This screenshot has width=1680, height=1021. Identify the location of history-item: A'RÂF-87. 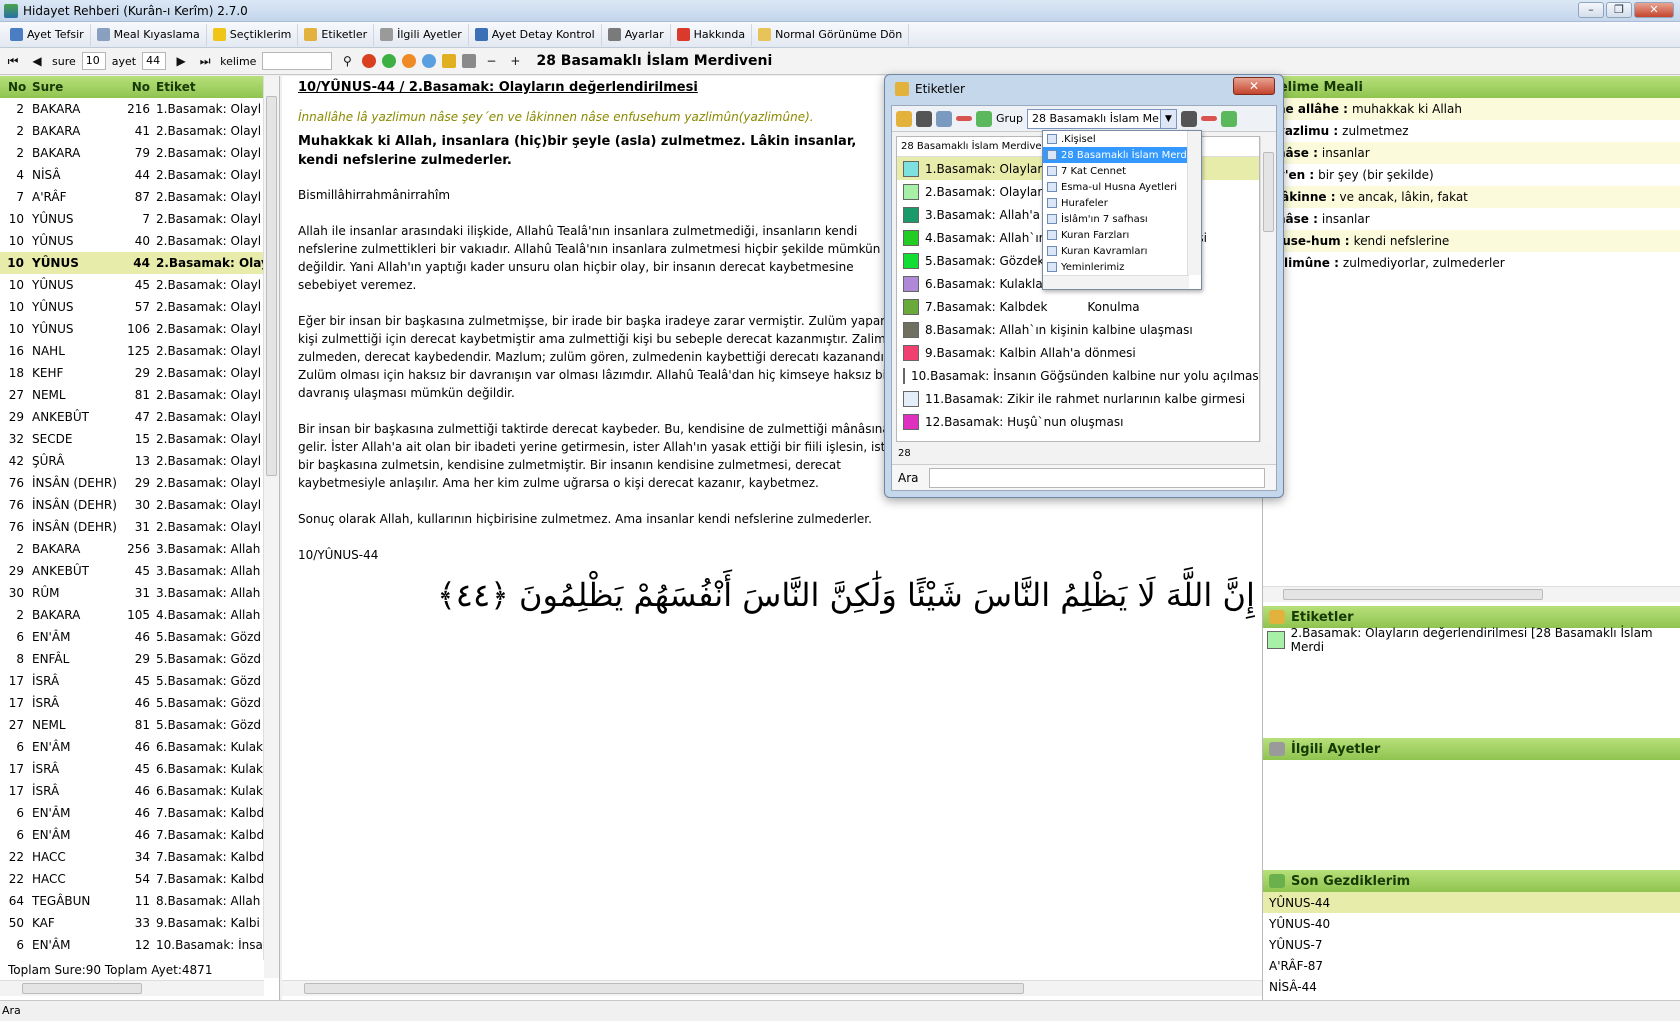
(1471, 965).